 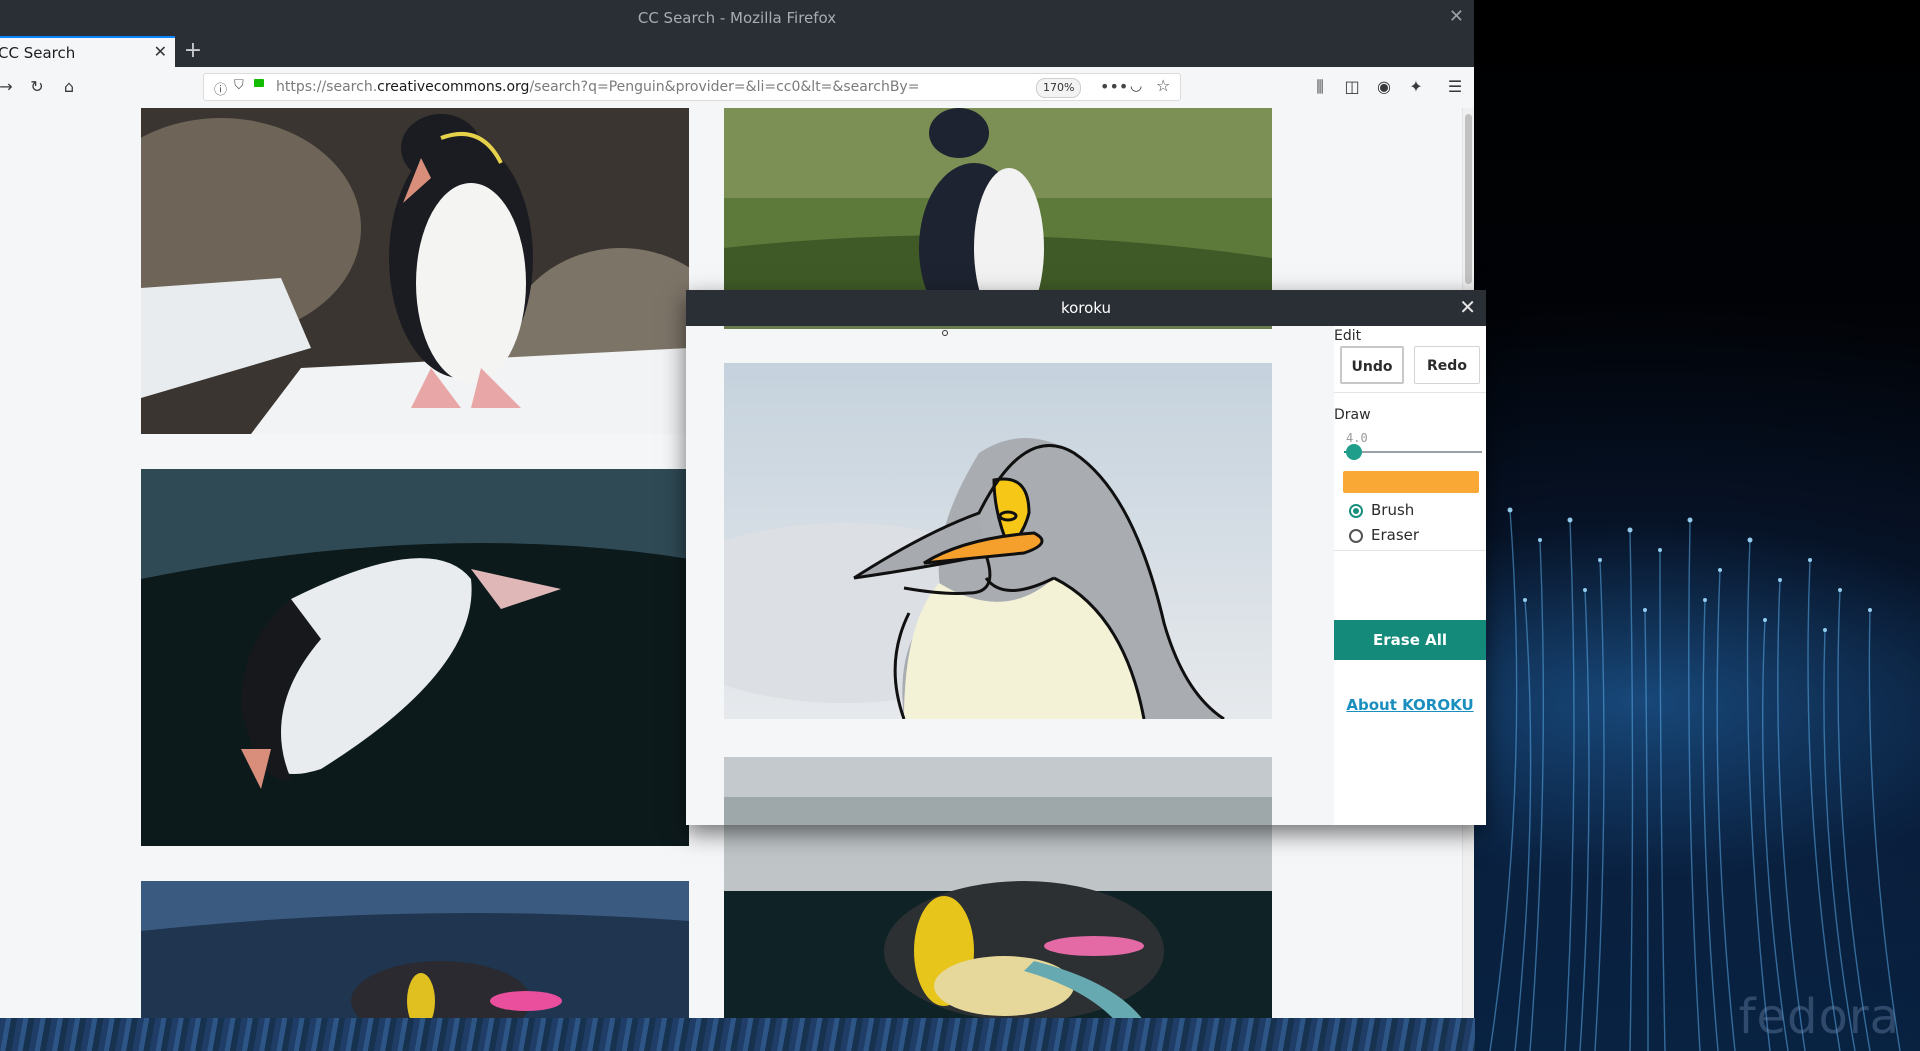 I want to click on tab-cc-search: CC Search ✕, so click(x=87, y=51).